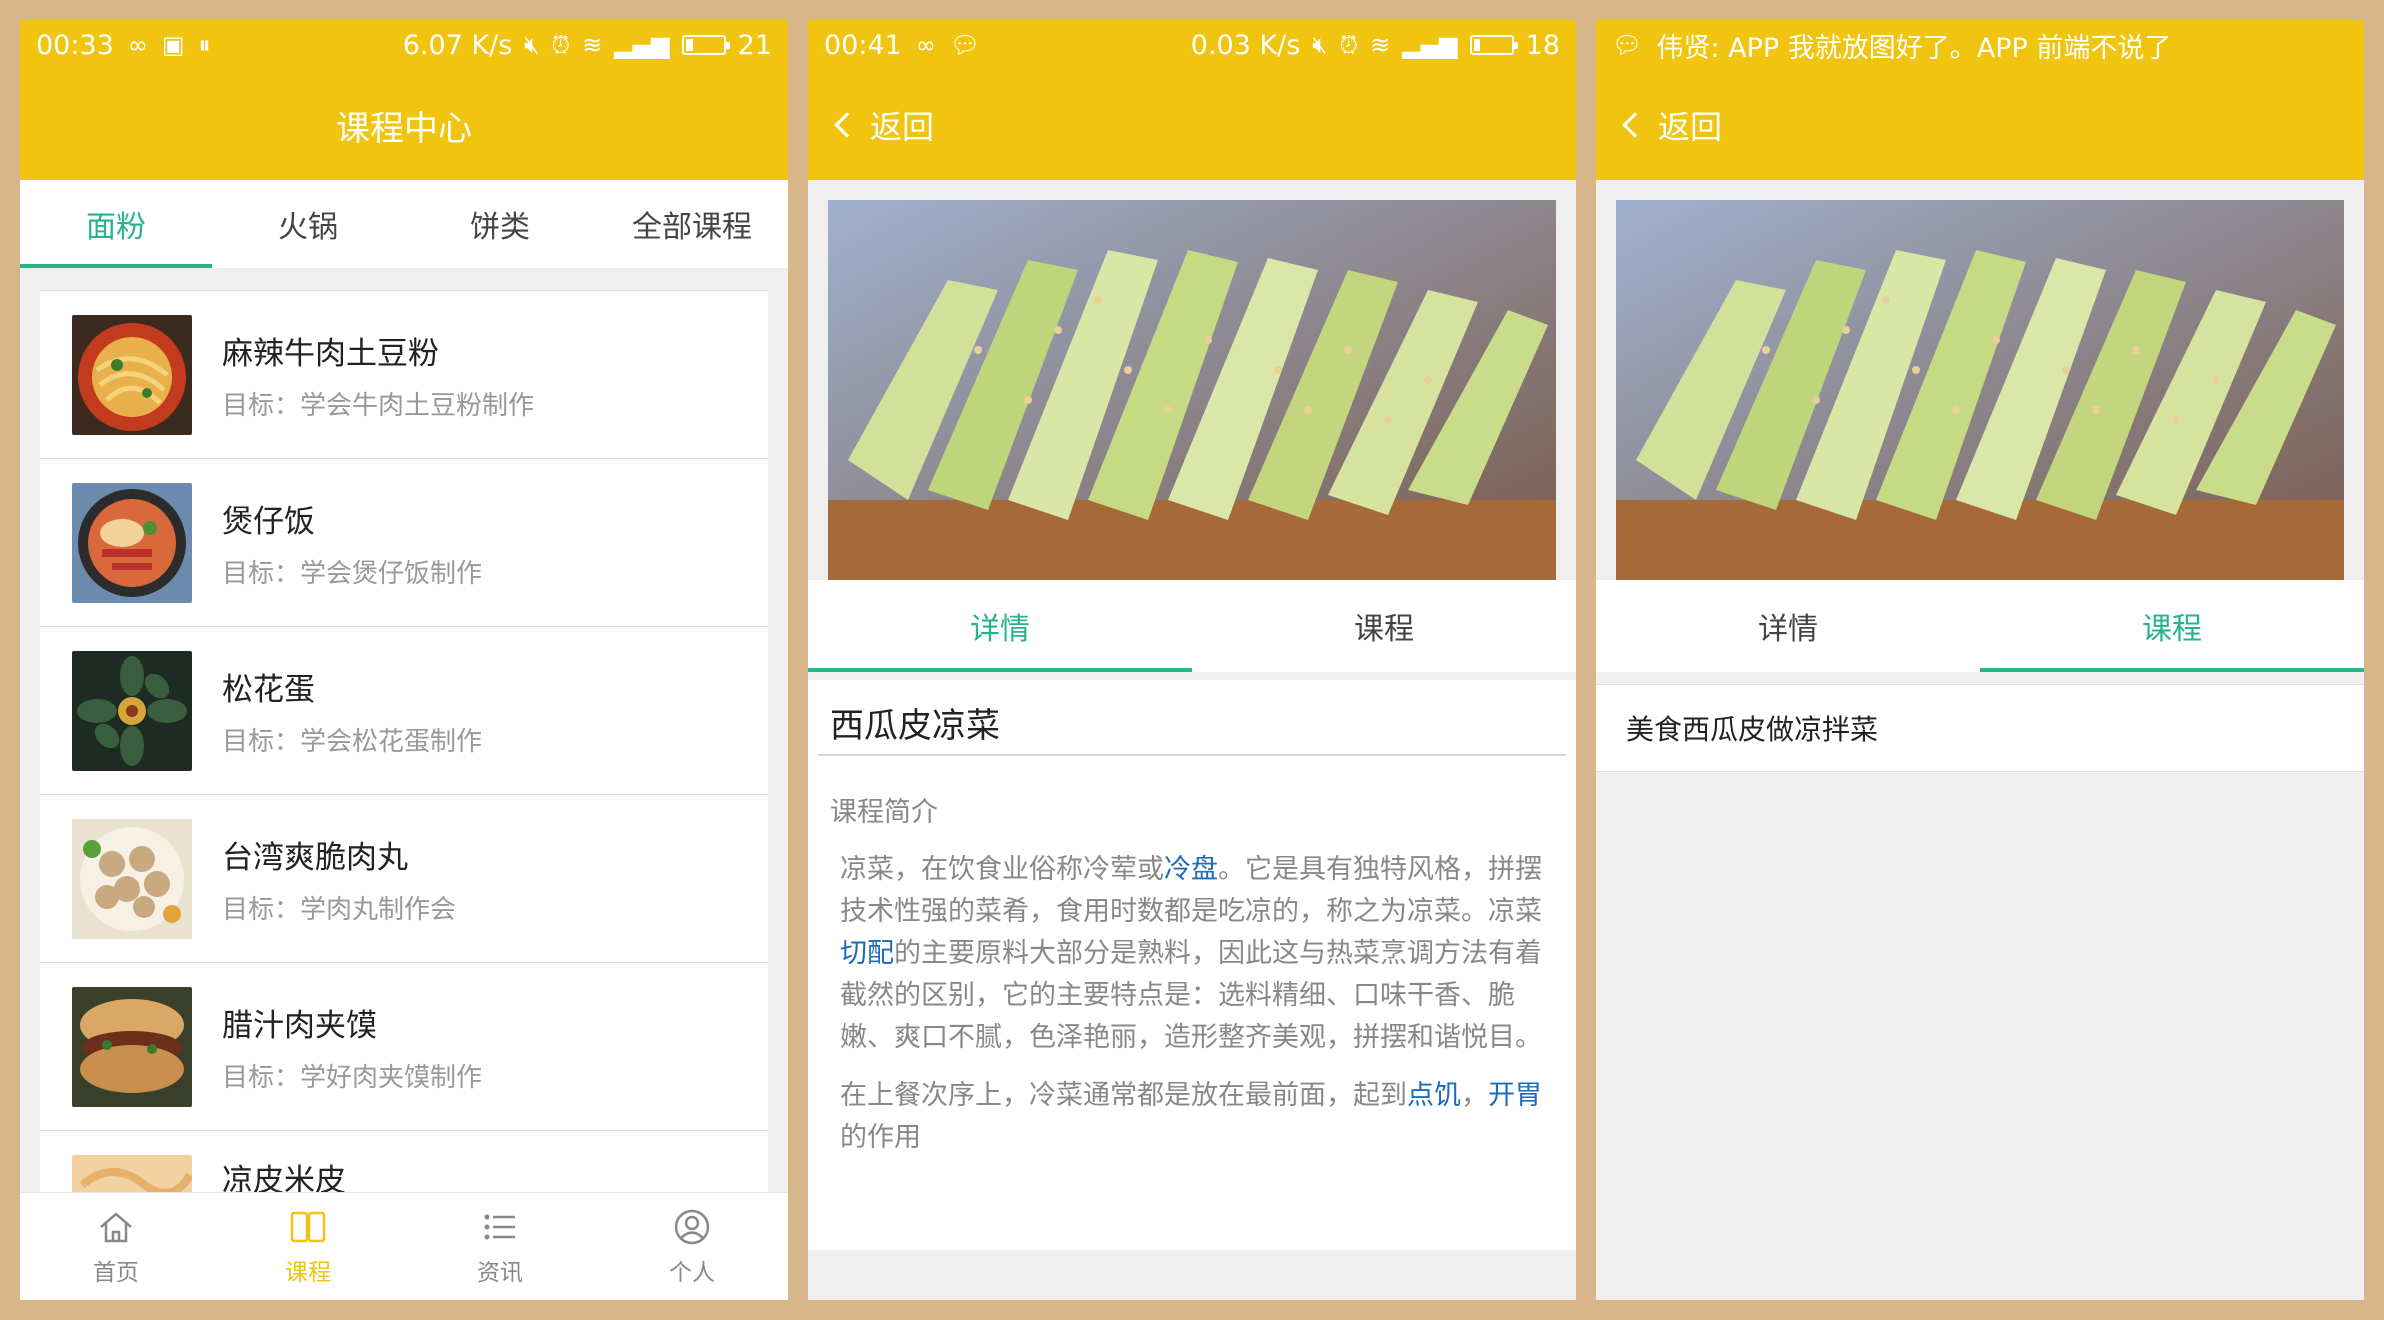 The image size is (2384, 1320). What do you see at coordinates (378, 405) in the screenshot?
I see `course-goal: 目标：学会牛肉土豆粉制作` at bounding box center [378, 405].